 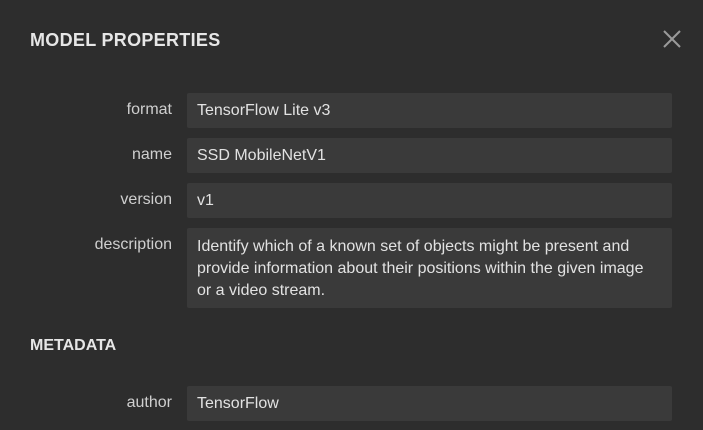 I want to click on close-icon, so click(x=672, y=39).